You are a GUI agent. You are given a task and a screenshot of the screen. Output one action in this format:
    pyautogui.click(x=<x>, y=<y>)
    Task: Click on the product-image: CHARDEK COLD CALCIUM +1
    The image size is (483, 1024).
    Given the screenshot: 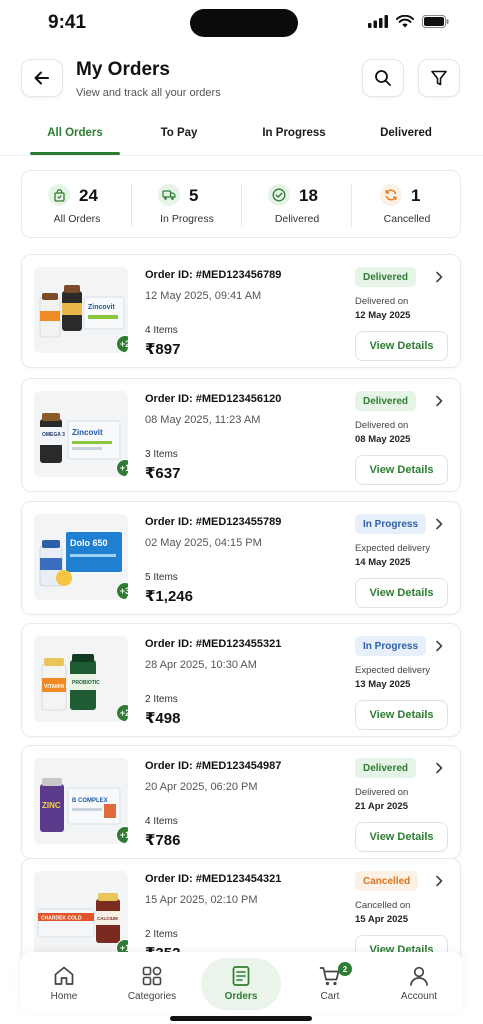 What is the action you would take?
    pyautogui.click(x=81, y=914)
    